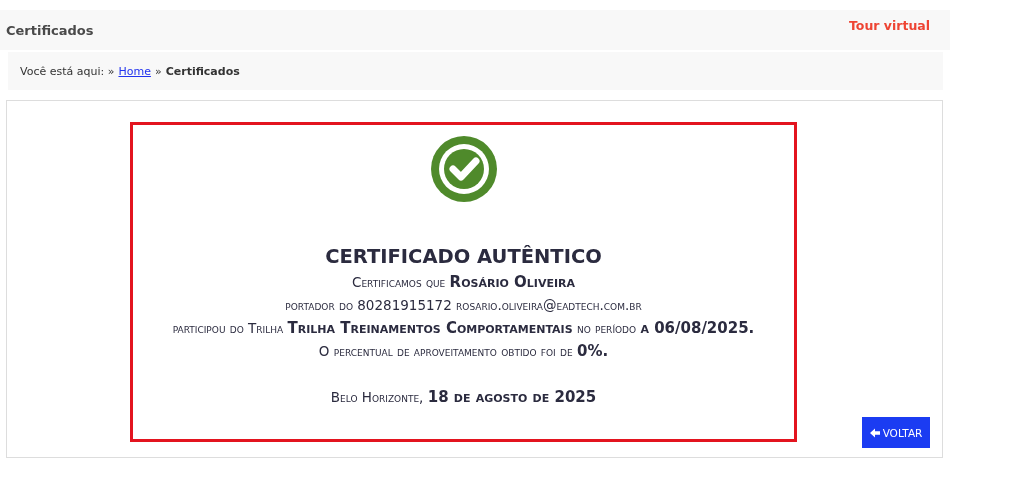  What do you see at coordinates (874, 432) in the screenshot?
I see `left-arrow-icon` at bounding box center [874, 432].